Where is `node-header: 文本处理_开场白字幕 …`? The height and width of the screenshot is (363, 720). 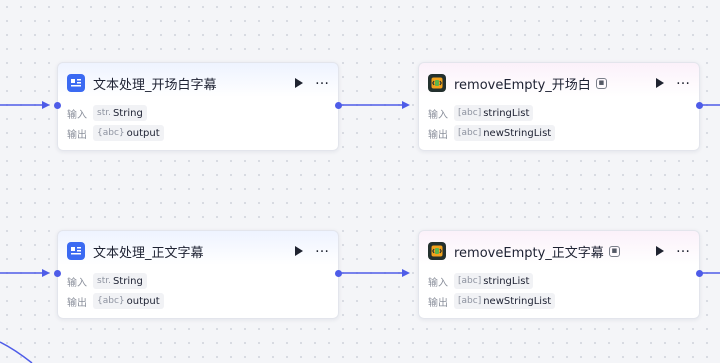 node-header: 文本处理_开场白字幕 … is located at coordinates (198, 83).